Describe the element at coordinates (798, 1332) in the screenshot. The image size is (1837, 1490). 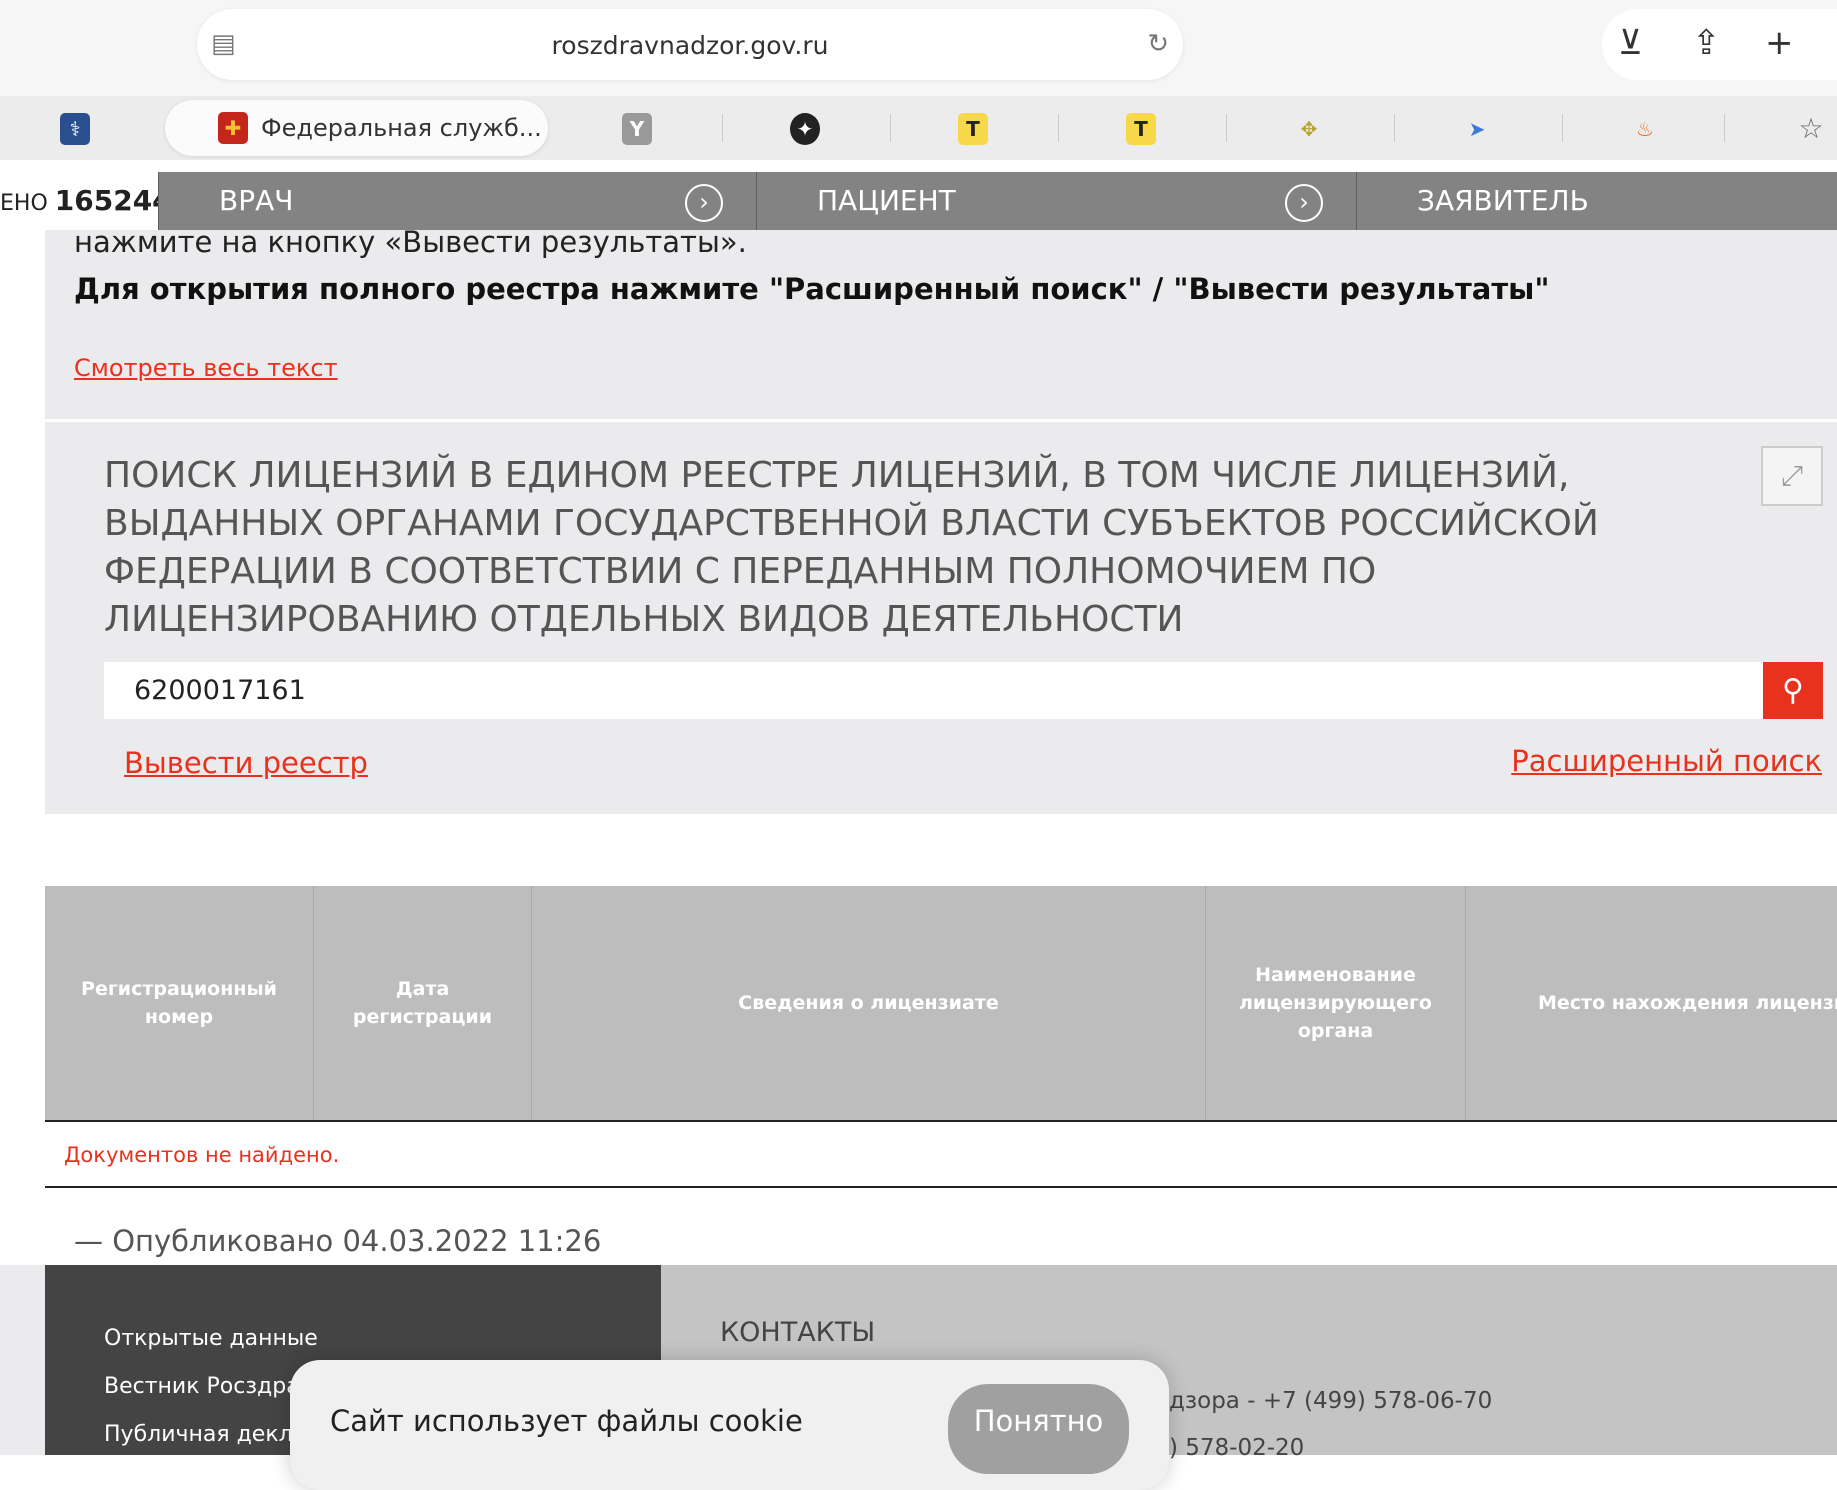
I see `contacts-title: КОНТАКТЫ` at that location.